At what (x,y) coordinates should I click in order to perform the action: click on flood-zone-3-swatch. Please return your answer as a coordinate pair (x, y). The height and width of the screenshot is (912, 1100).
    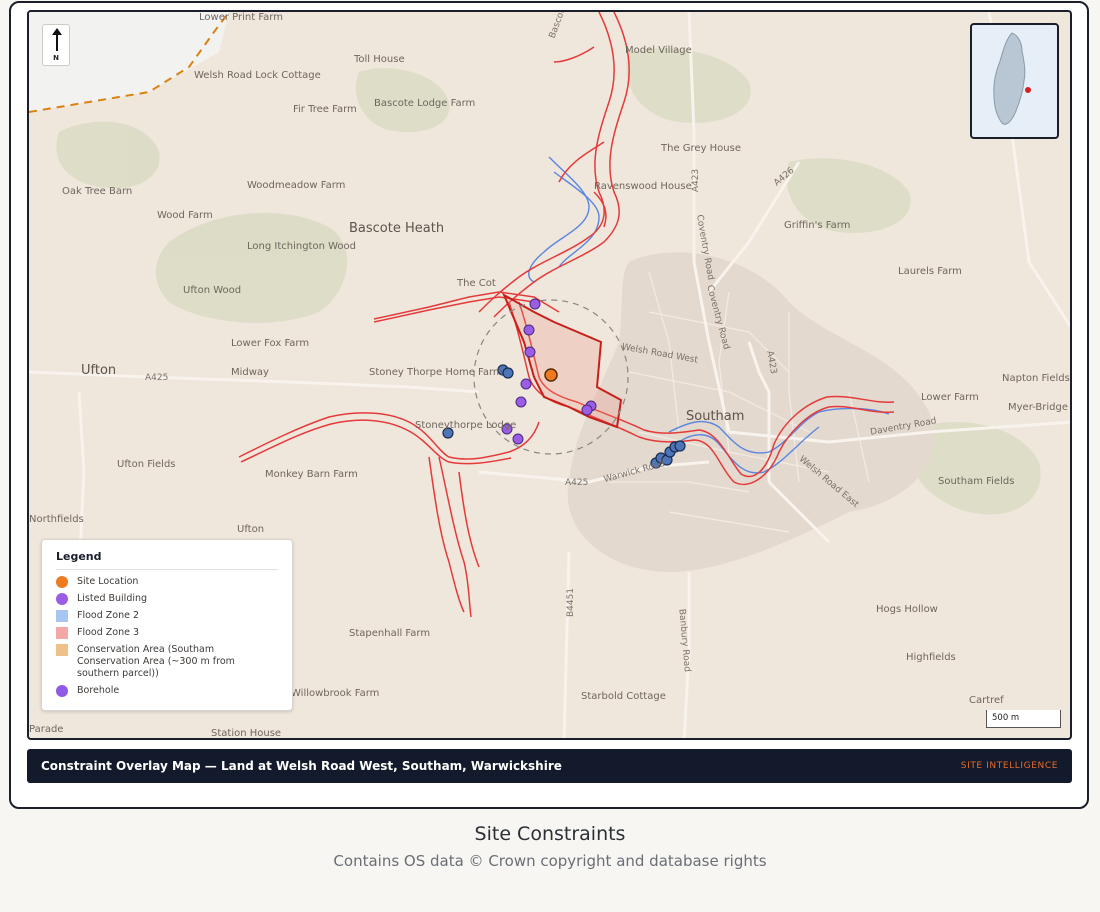
    Looking at the image, I should click on (62, 633).